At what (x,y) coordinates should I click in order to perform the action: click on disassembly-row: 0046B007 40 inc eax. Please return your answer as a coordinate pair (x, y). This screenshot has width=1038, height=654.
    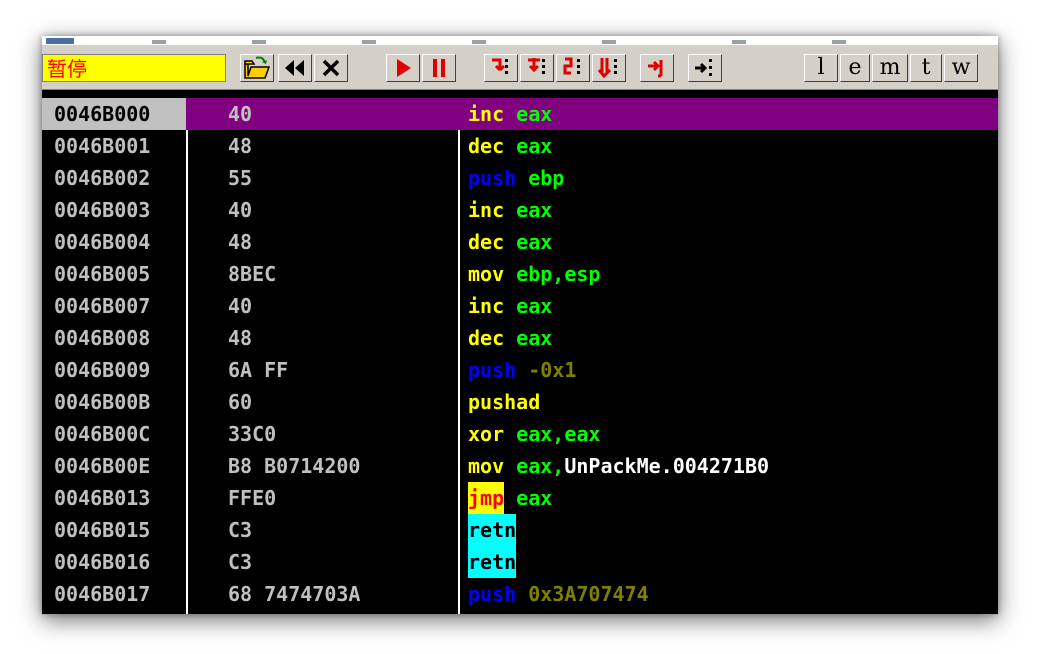
    Looking at the image, I should click on (520, 306).